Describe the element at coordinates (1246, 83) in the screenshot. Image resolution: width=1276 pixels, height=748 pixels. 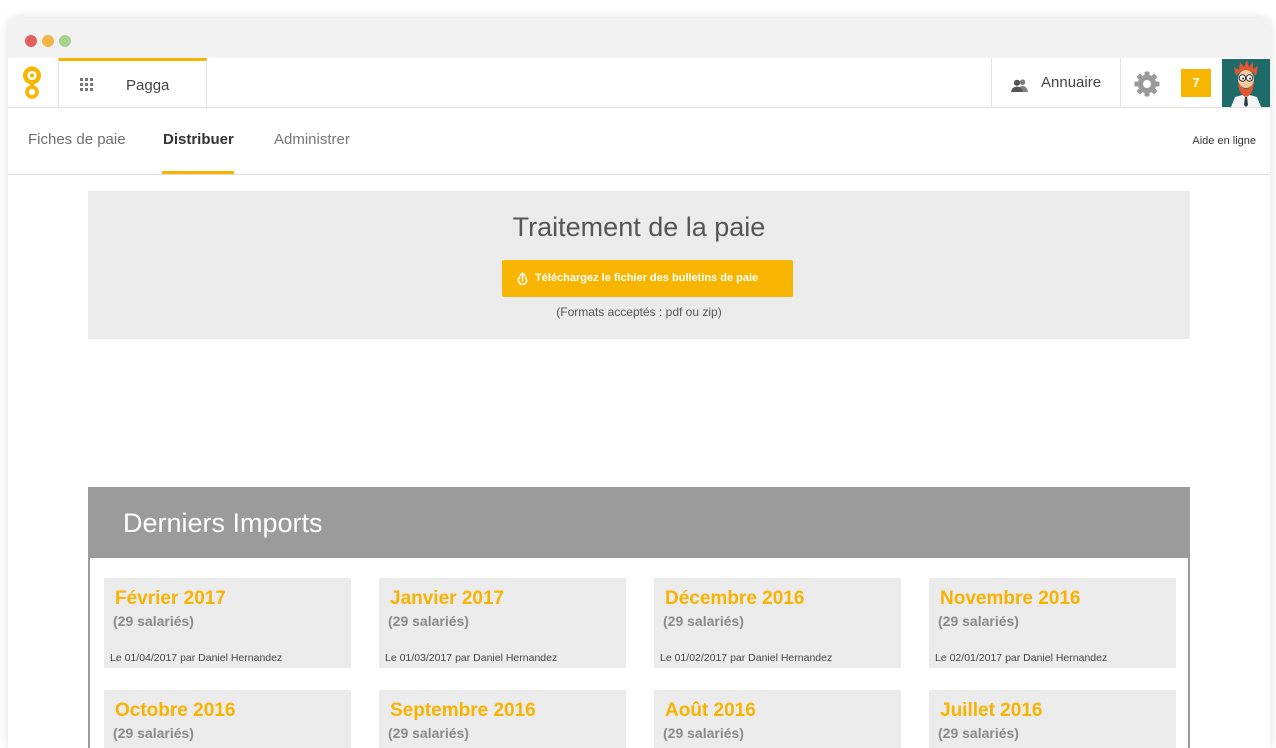
I see `user-avatar` at that location.